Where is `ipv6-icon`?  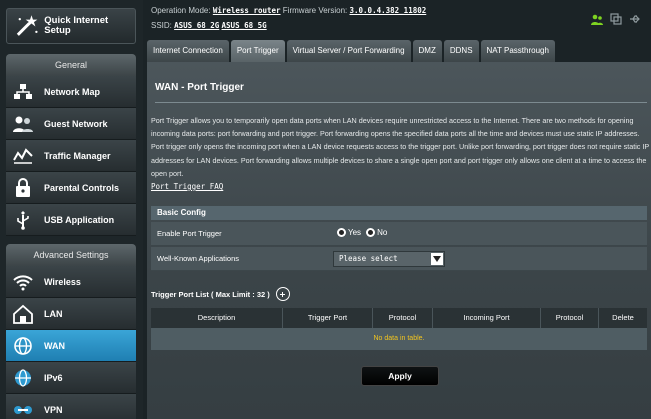 ipv6-icon is located at coordinates (23, 378).